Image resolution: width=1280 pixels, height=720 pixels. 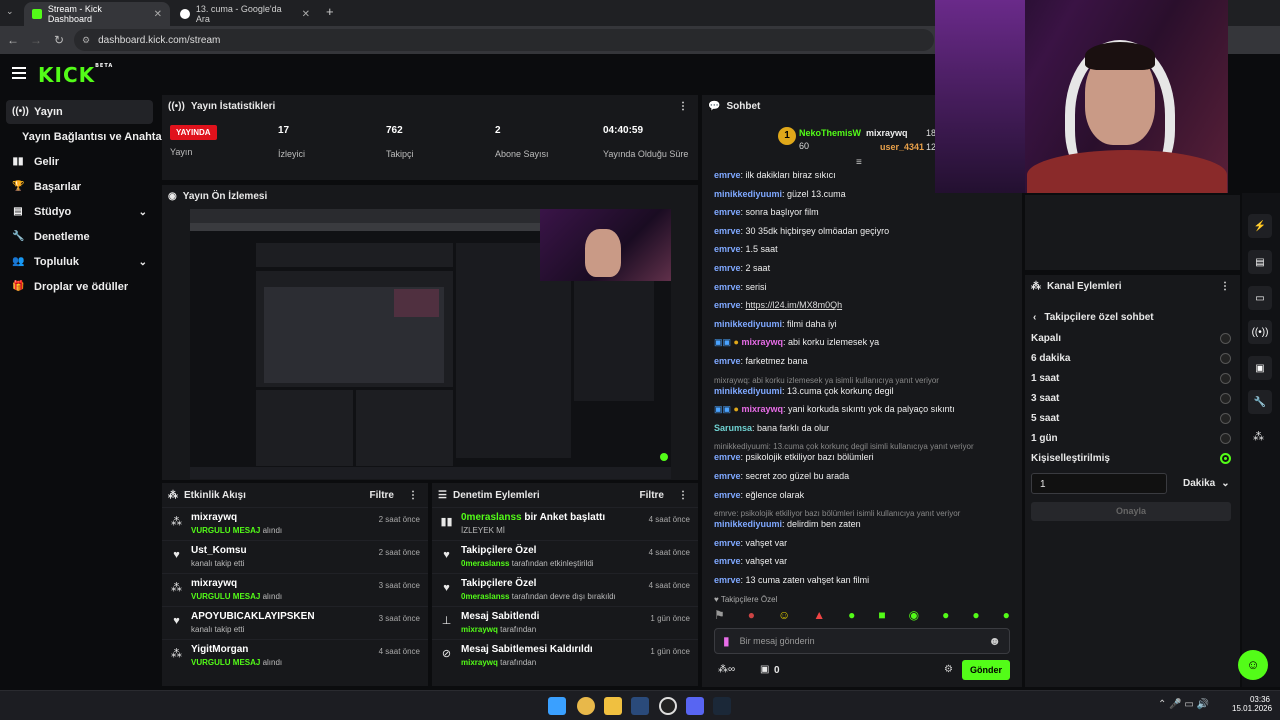 What do you see at coordinates (504, 40) in the screenshot?
I see `address-bar: ⚙ dashboard.kick.com/stream` at bounding box center [504, 40].